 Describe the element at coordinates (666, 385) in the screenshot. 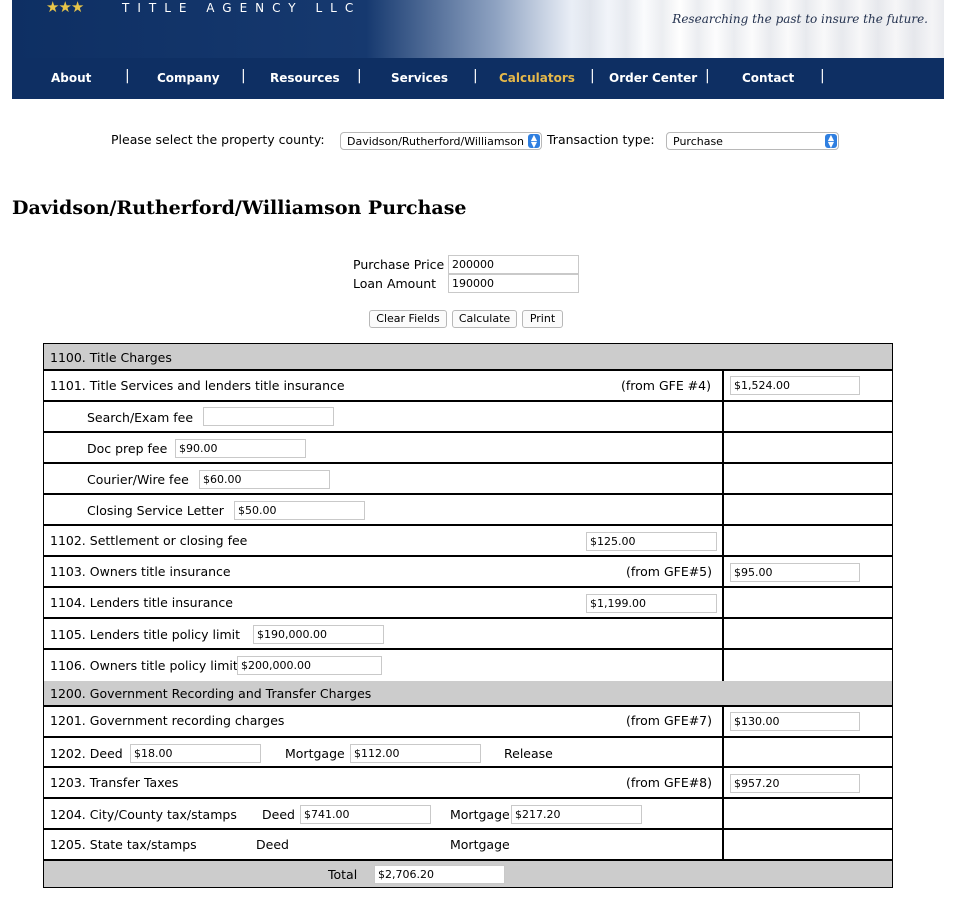

I see `gfe-reference: (from GFE #4)` at that location.